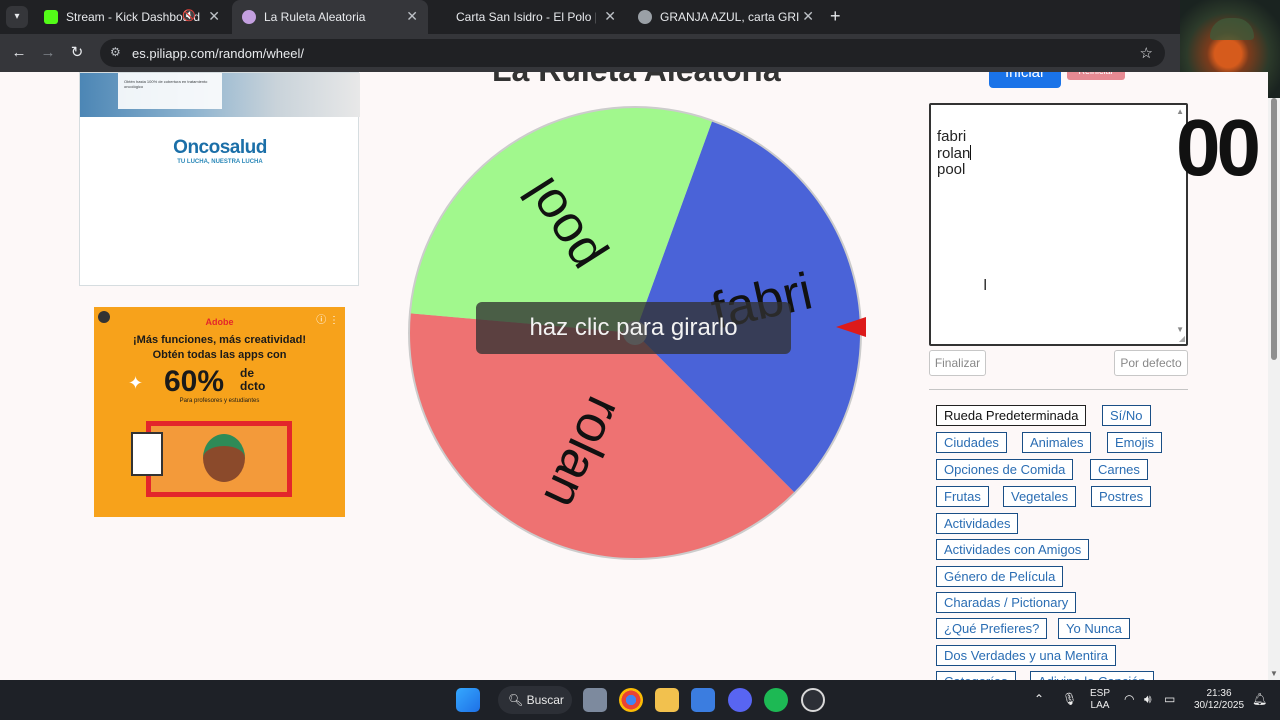 This screenshot has height=720, width=1280. Describe the element at coordinates (667, 700) in the screenshot. I see `file-explorer-icon` at that location.